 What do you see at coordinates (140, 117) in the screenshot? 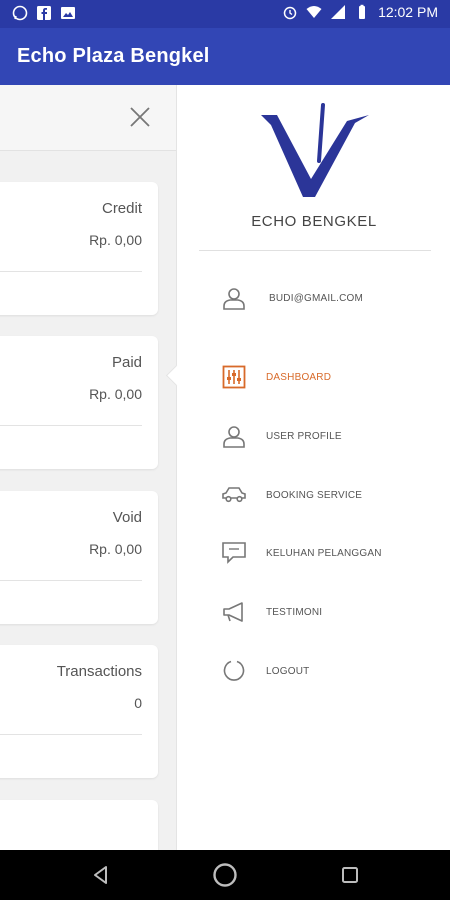
I see `close-icon` at bounding box center [140, 117].